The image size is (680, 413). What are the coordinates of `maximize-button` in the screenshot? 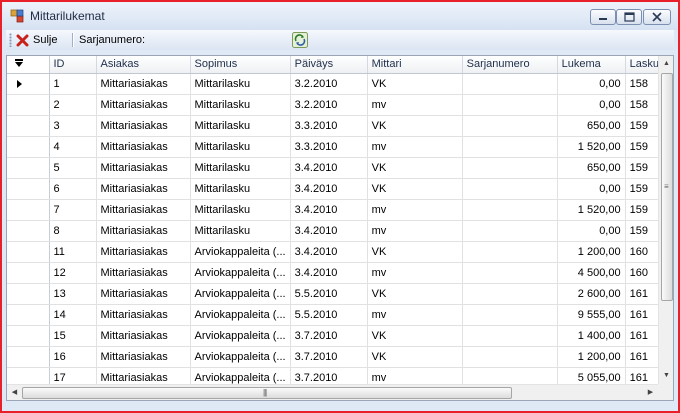 It's located at (629, 17).